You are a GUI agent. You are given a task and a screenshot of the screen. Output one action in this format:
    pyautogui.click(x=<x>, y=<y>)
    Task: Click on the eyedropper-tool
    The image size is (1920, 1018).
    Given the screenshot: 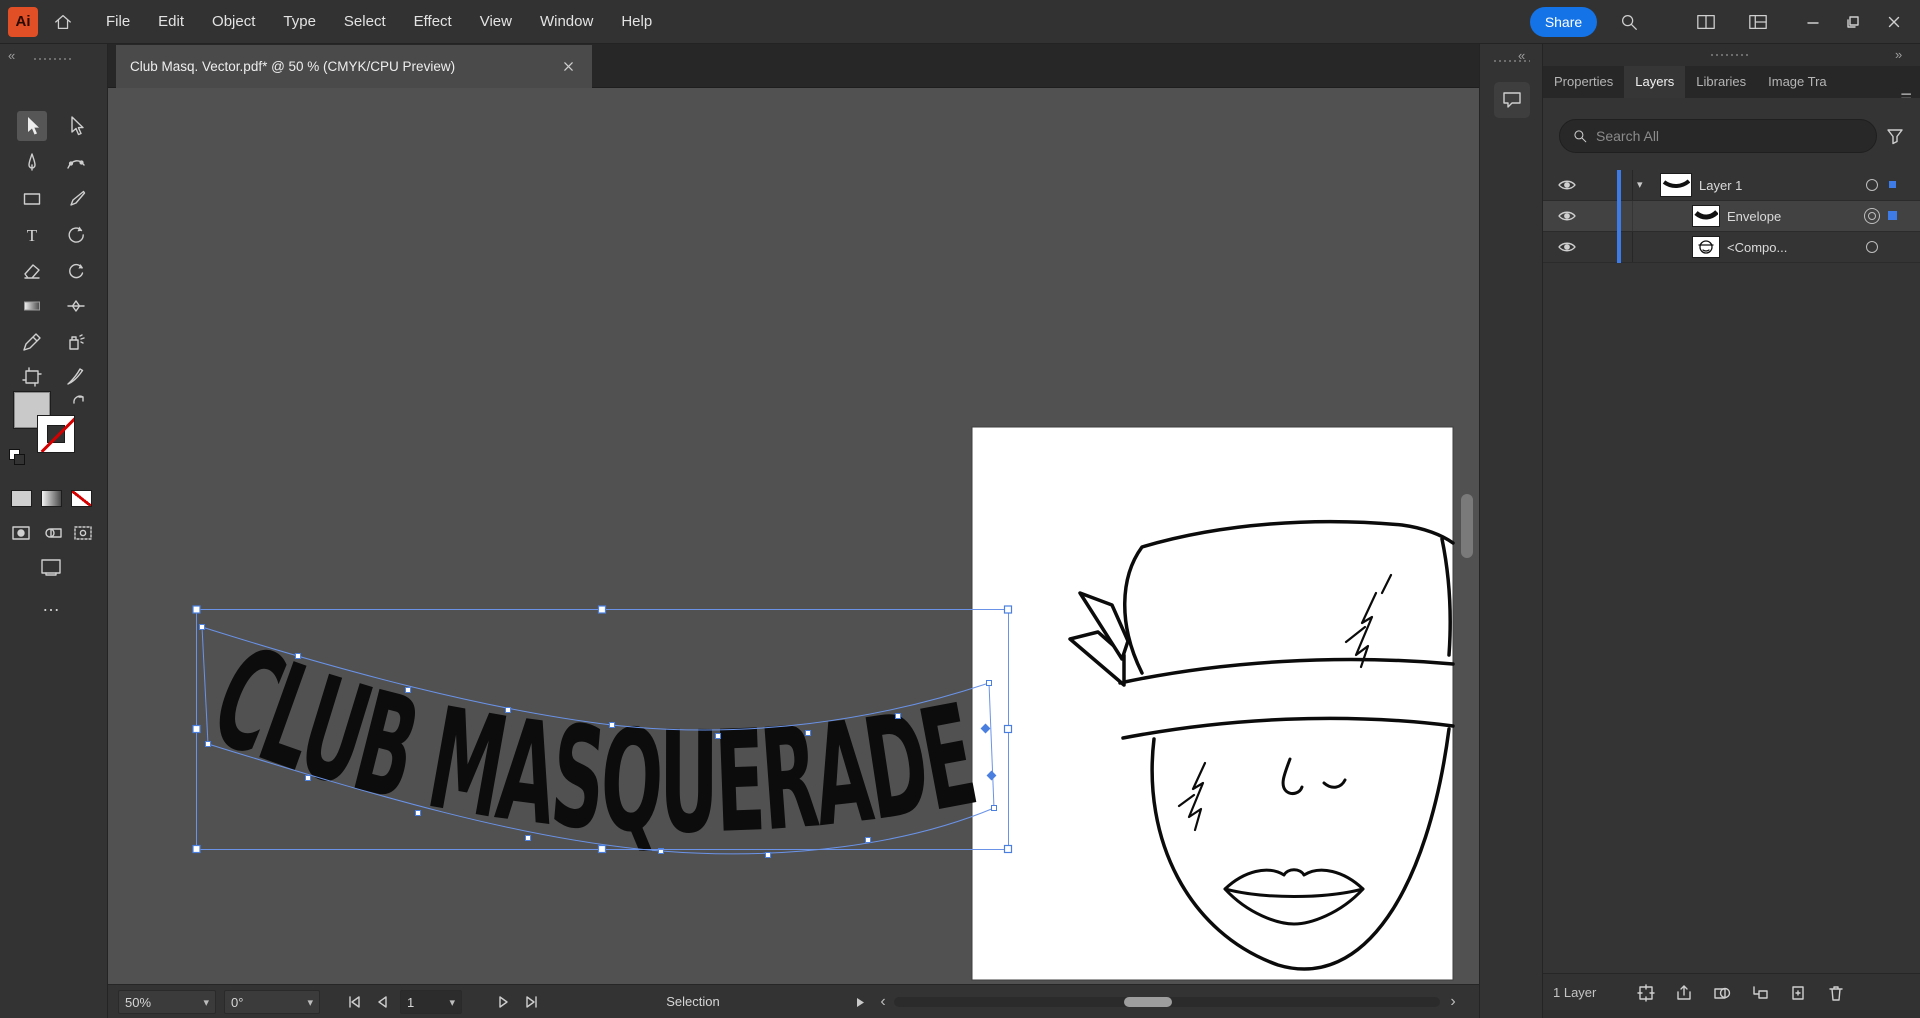 What is the action you would take?
    pyautogui.click(x=32, y=342)
    